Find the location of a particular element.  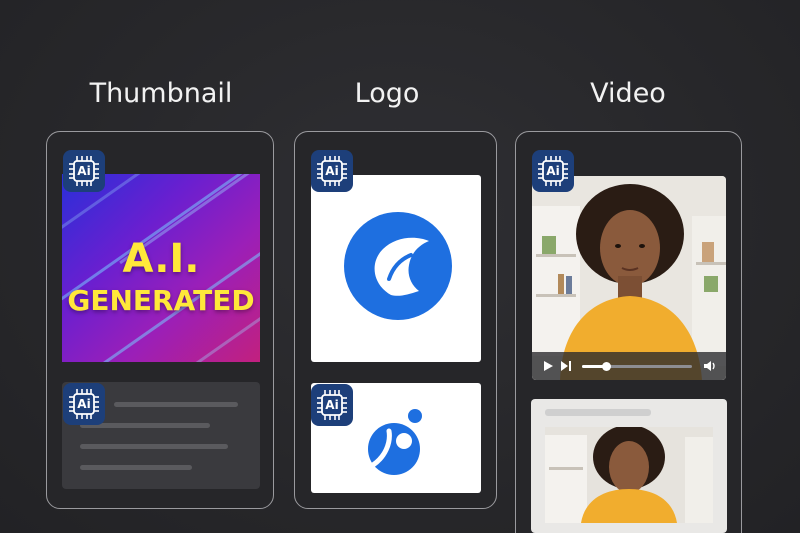

video-progress-track is located at coordinates (637, 366).